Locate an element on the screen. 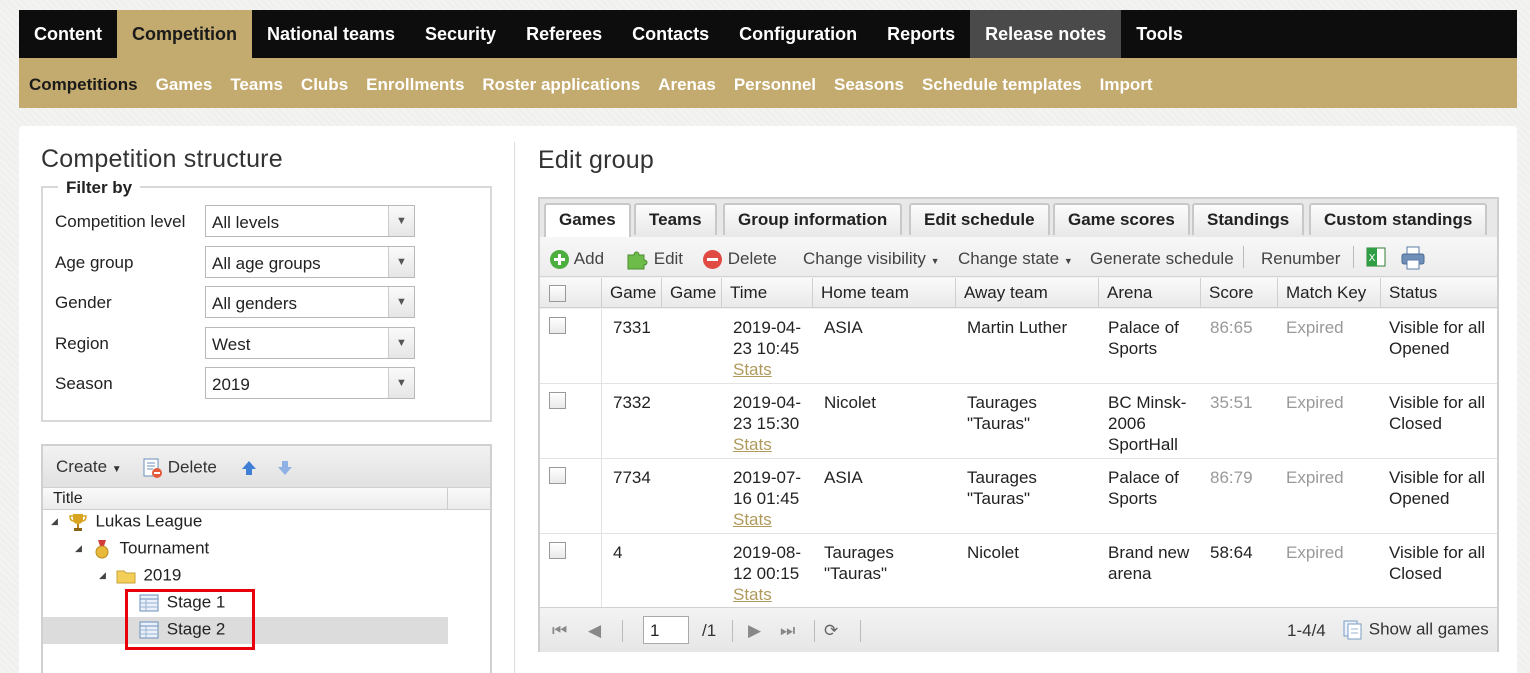 This screenshot has height=673, width=1530. subnav-arenas: Arenas is located at coordinates (687, 83).